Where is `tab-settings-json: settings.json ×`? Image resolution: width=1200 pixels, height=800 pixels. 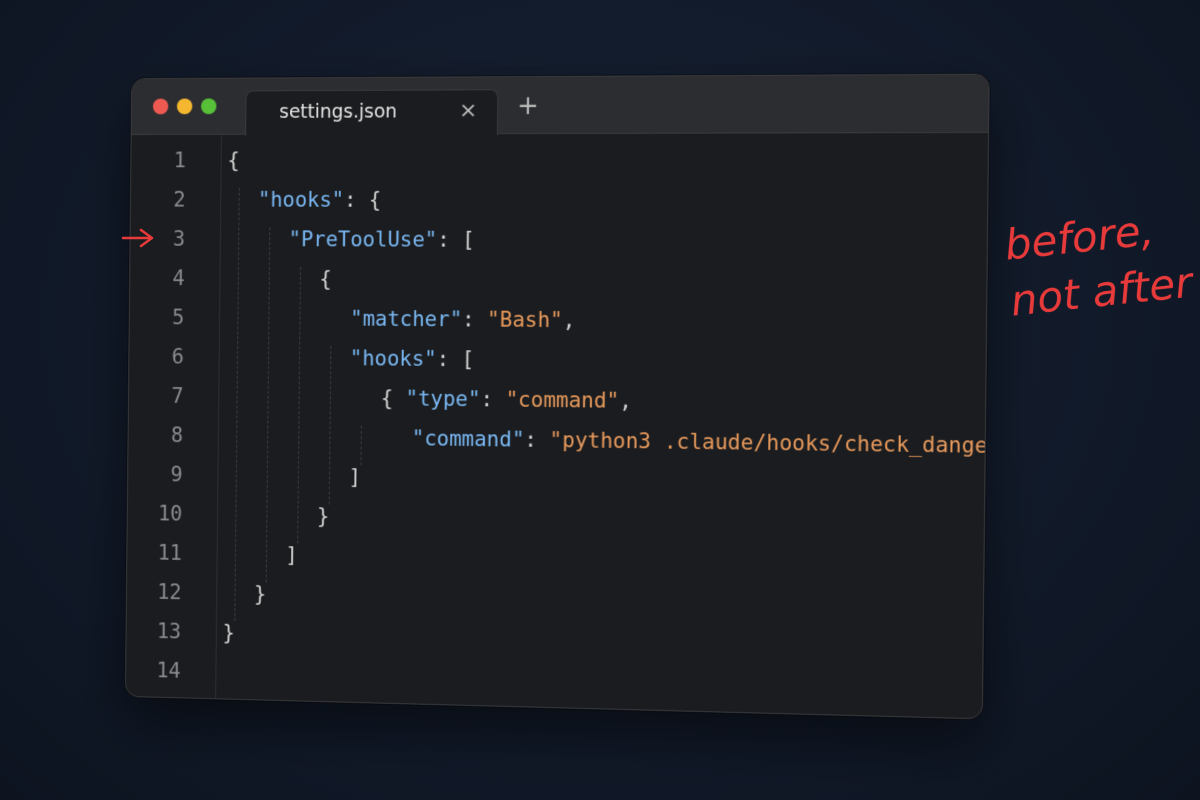
tab-settings-json: settings.json × is located at coordinates (372, 112).